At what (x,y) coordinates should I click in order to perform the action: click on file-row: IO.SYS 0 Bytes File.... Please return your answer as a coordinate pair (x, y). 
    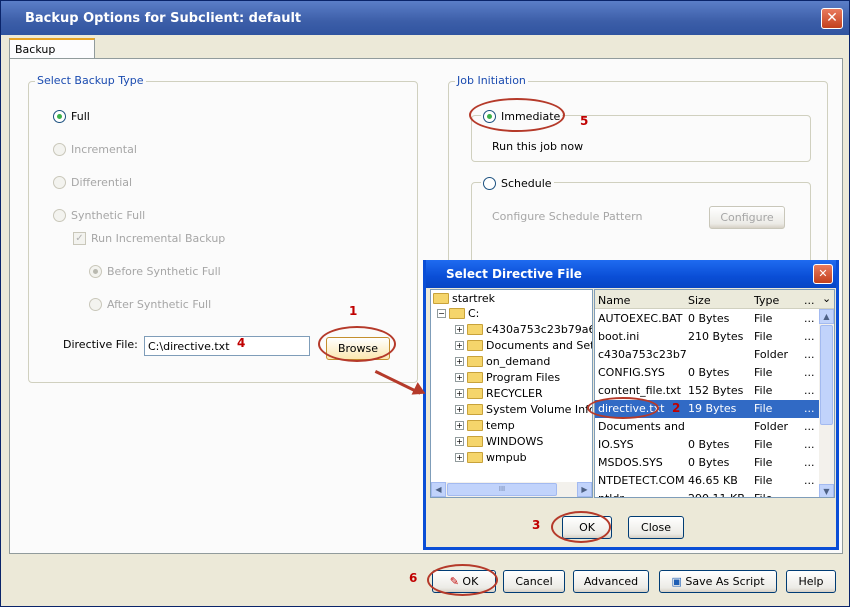
    Looking at the image, I should click on (708, 445).